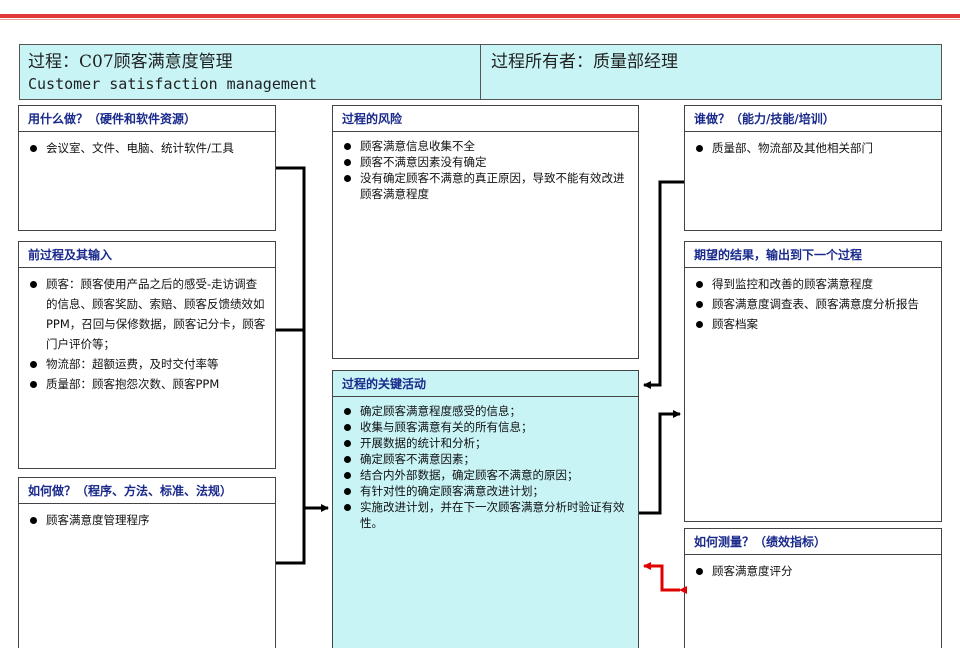  What do you see at coordinates (660, 462) in the screenshot?
I see `connector-outputs` at bounding box center [660, 462].